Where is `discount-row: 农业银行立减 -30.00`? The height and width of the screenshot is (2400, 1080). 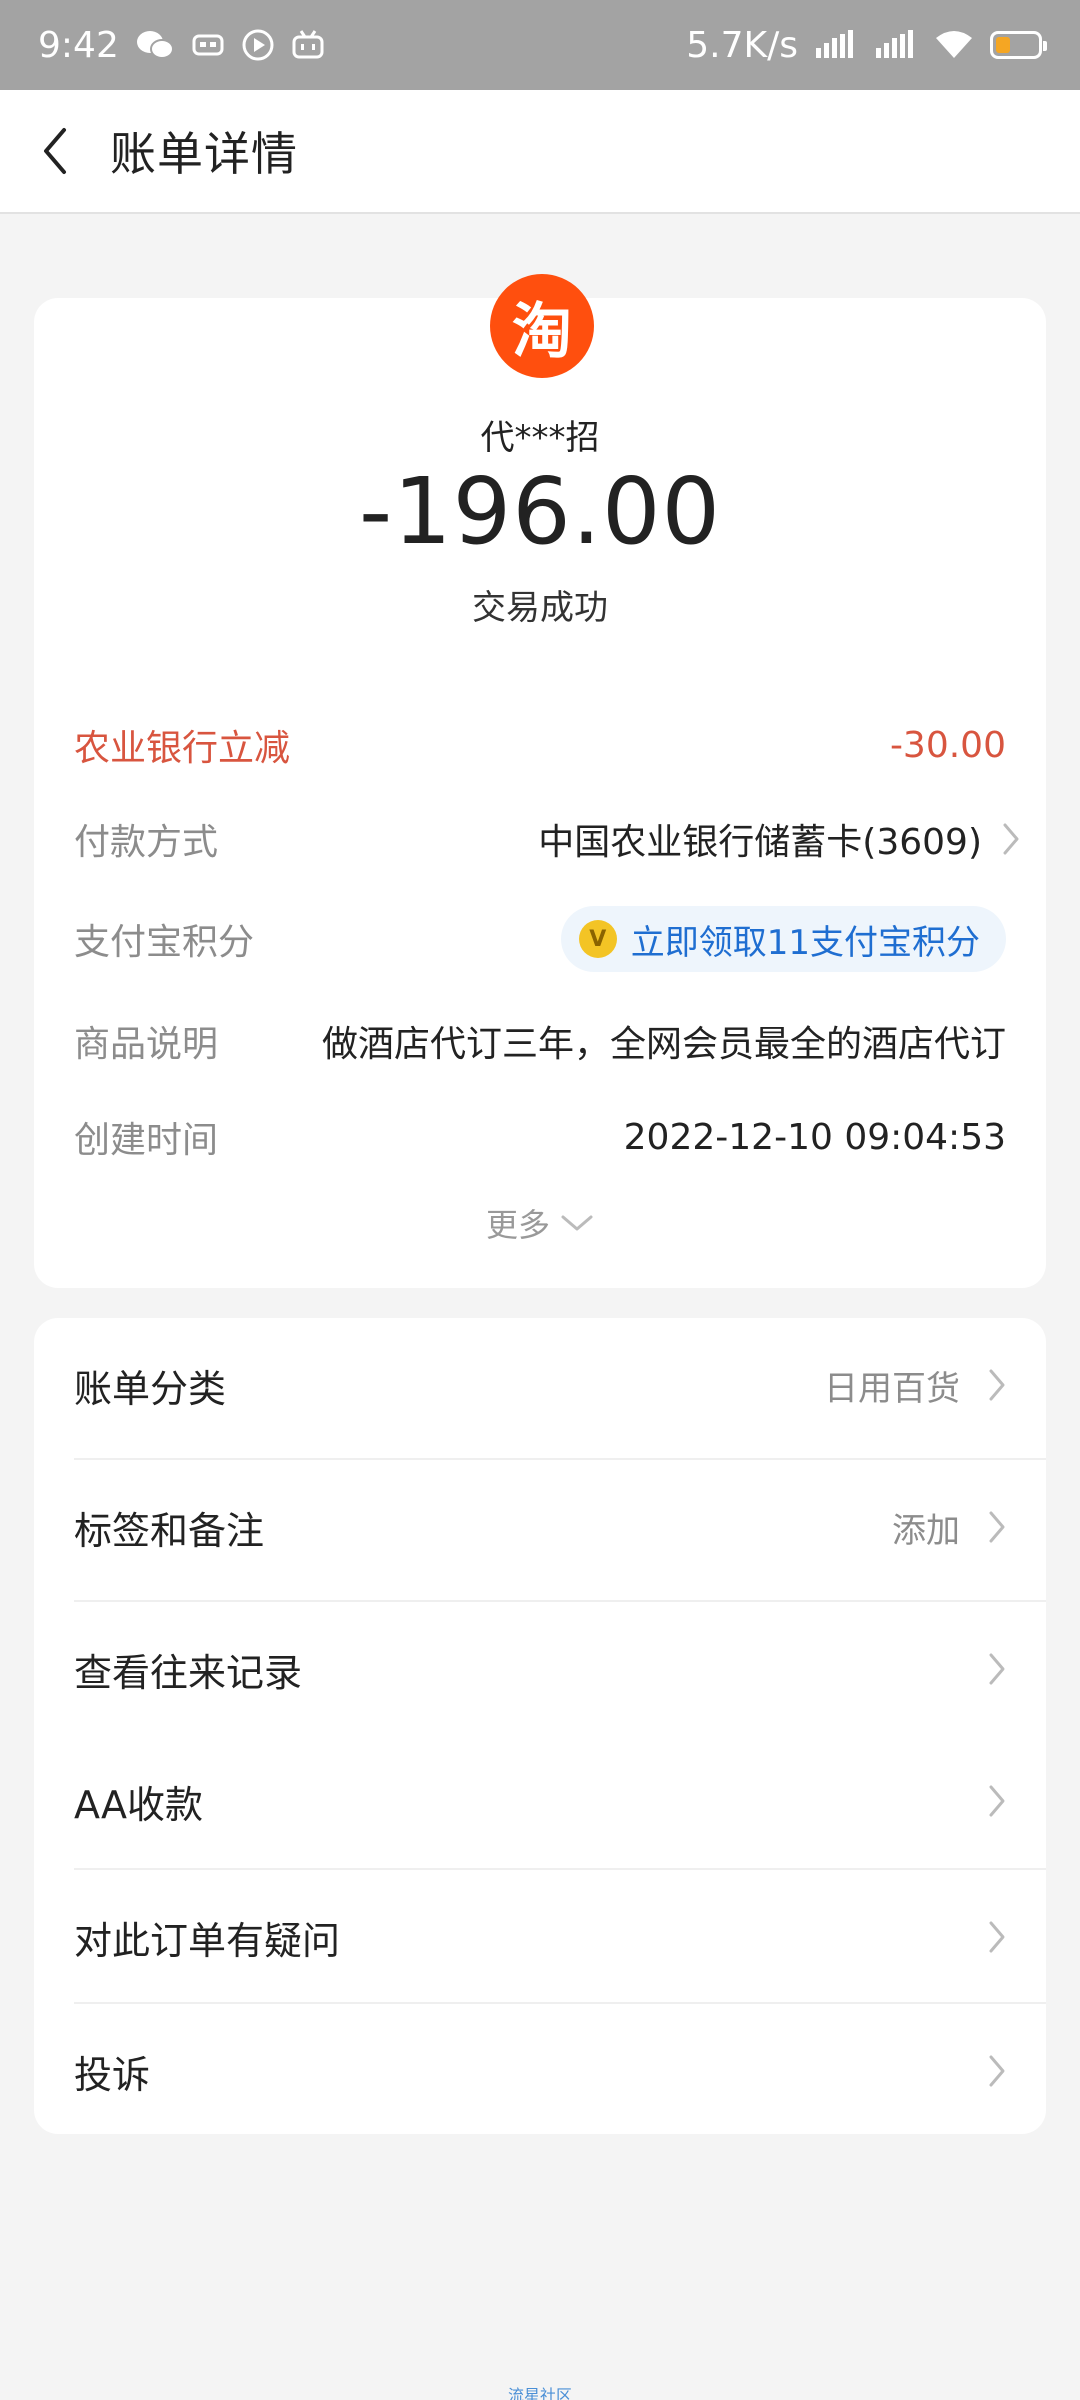
discount-row: 农业银行立减 -30.00 is located at coordinates (560, 745).